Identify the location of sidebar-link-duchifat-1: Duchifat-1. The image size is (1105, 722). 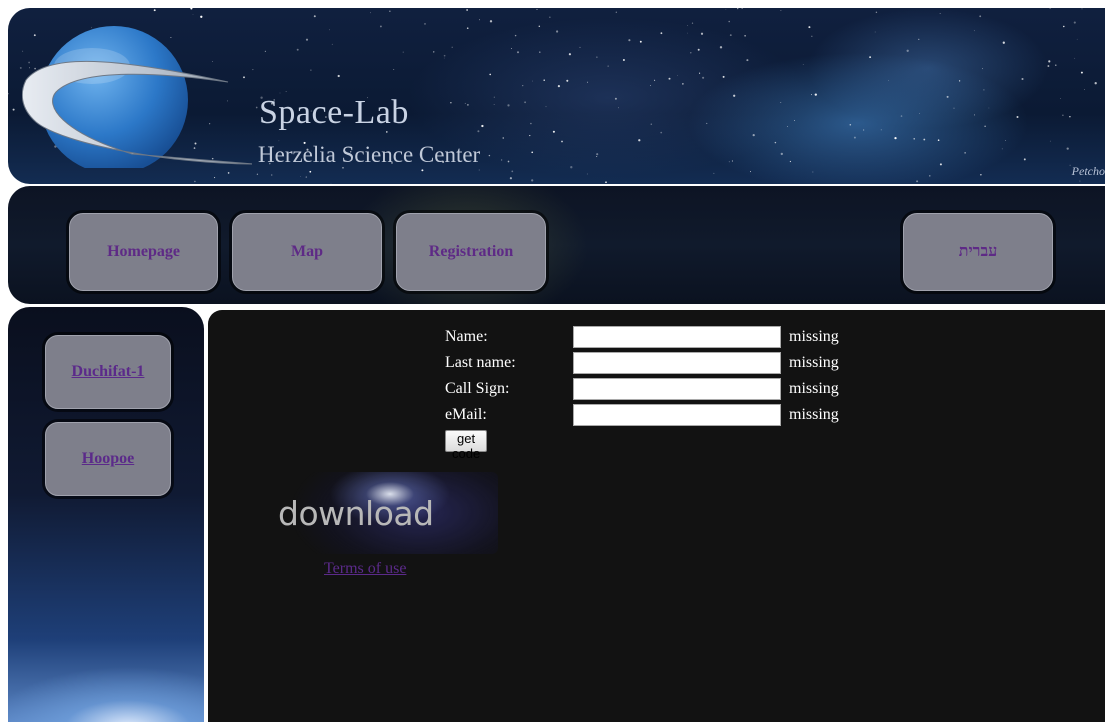
(108, 372).